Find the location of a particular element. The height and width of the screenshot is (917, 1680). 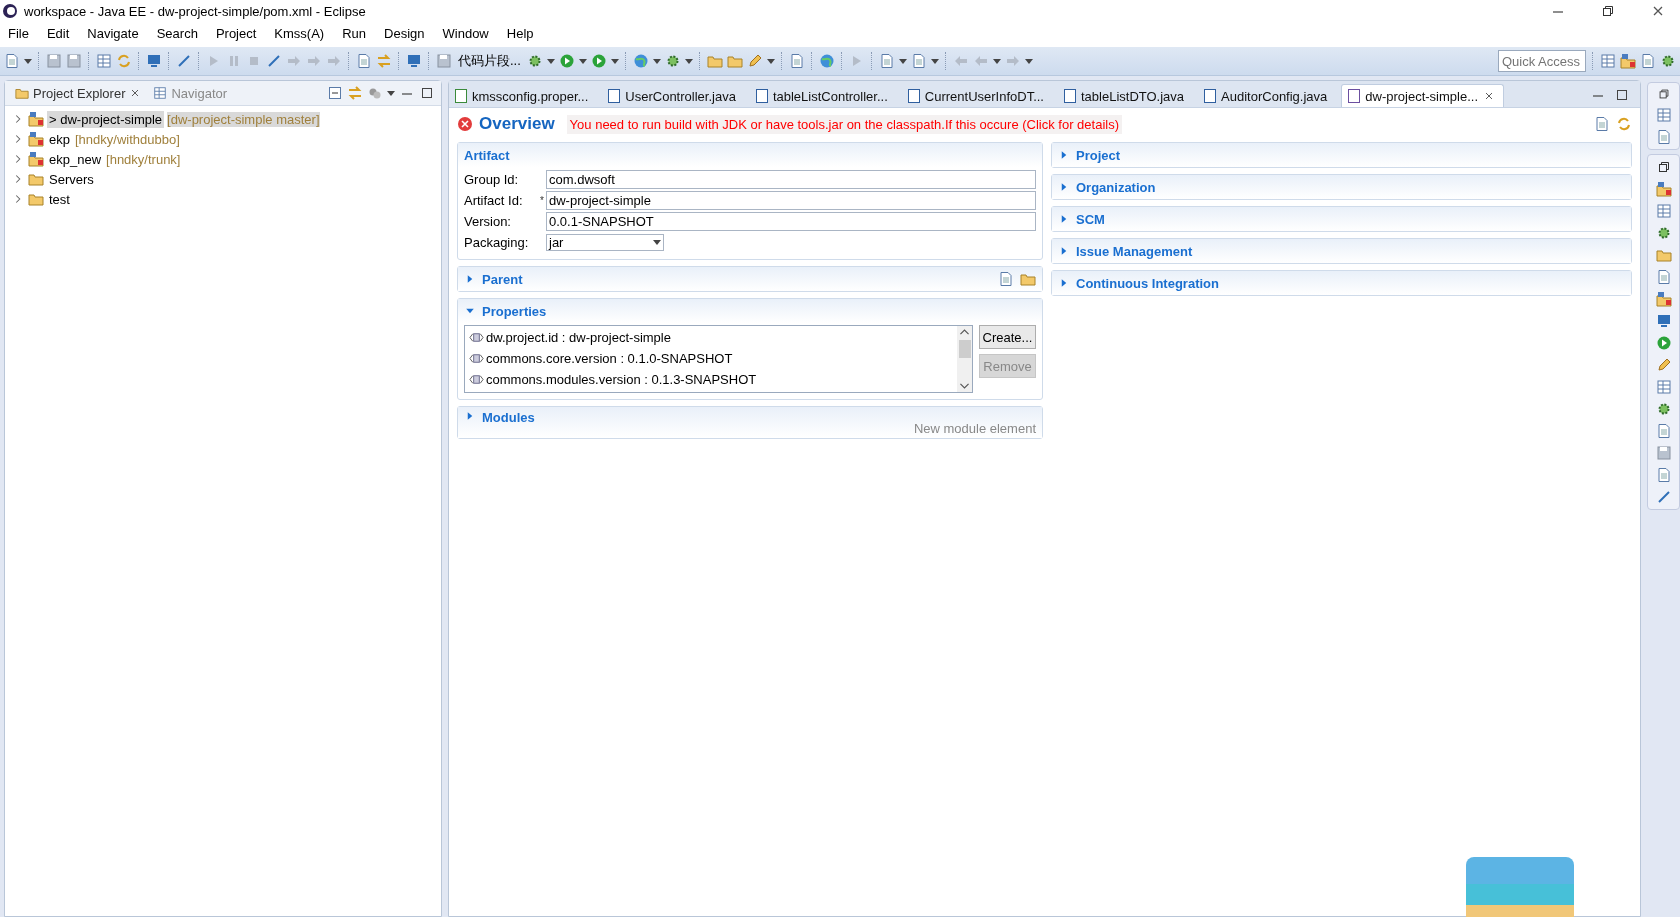

gear-icon is located at coordinates (1668, 61).